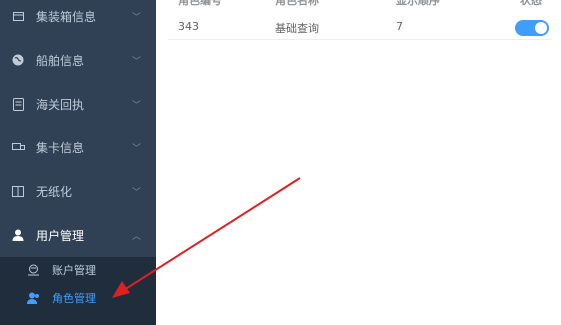  What do you see at coordinates (532, 28) in the screenshot?
I see `status-toggle` at bounding box center [532, 28].